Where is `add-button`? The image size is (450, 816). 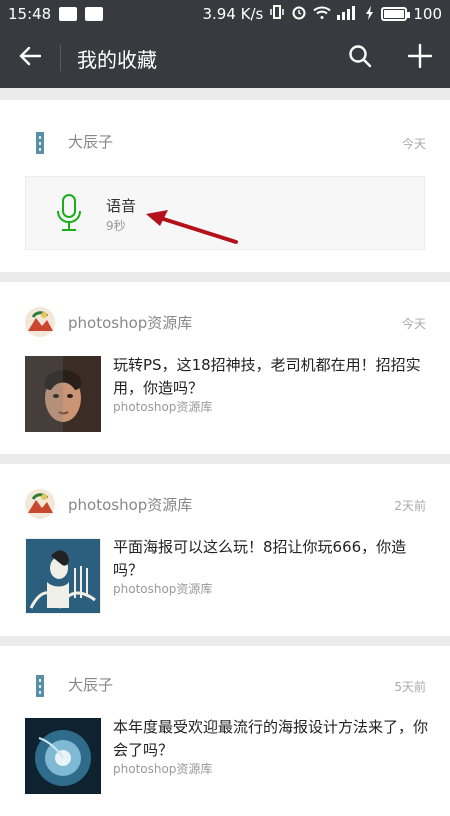 add-button is located at coordinates (420, 58).